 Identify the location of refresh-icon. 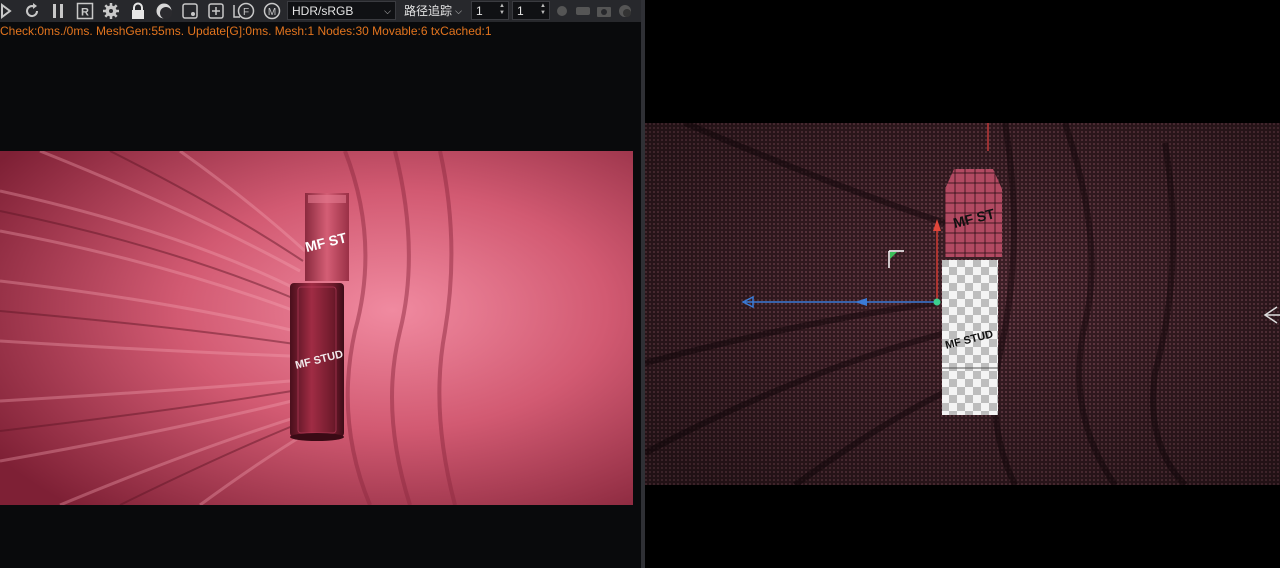
(32, 11).